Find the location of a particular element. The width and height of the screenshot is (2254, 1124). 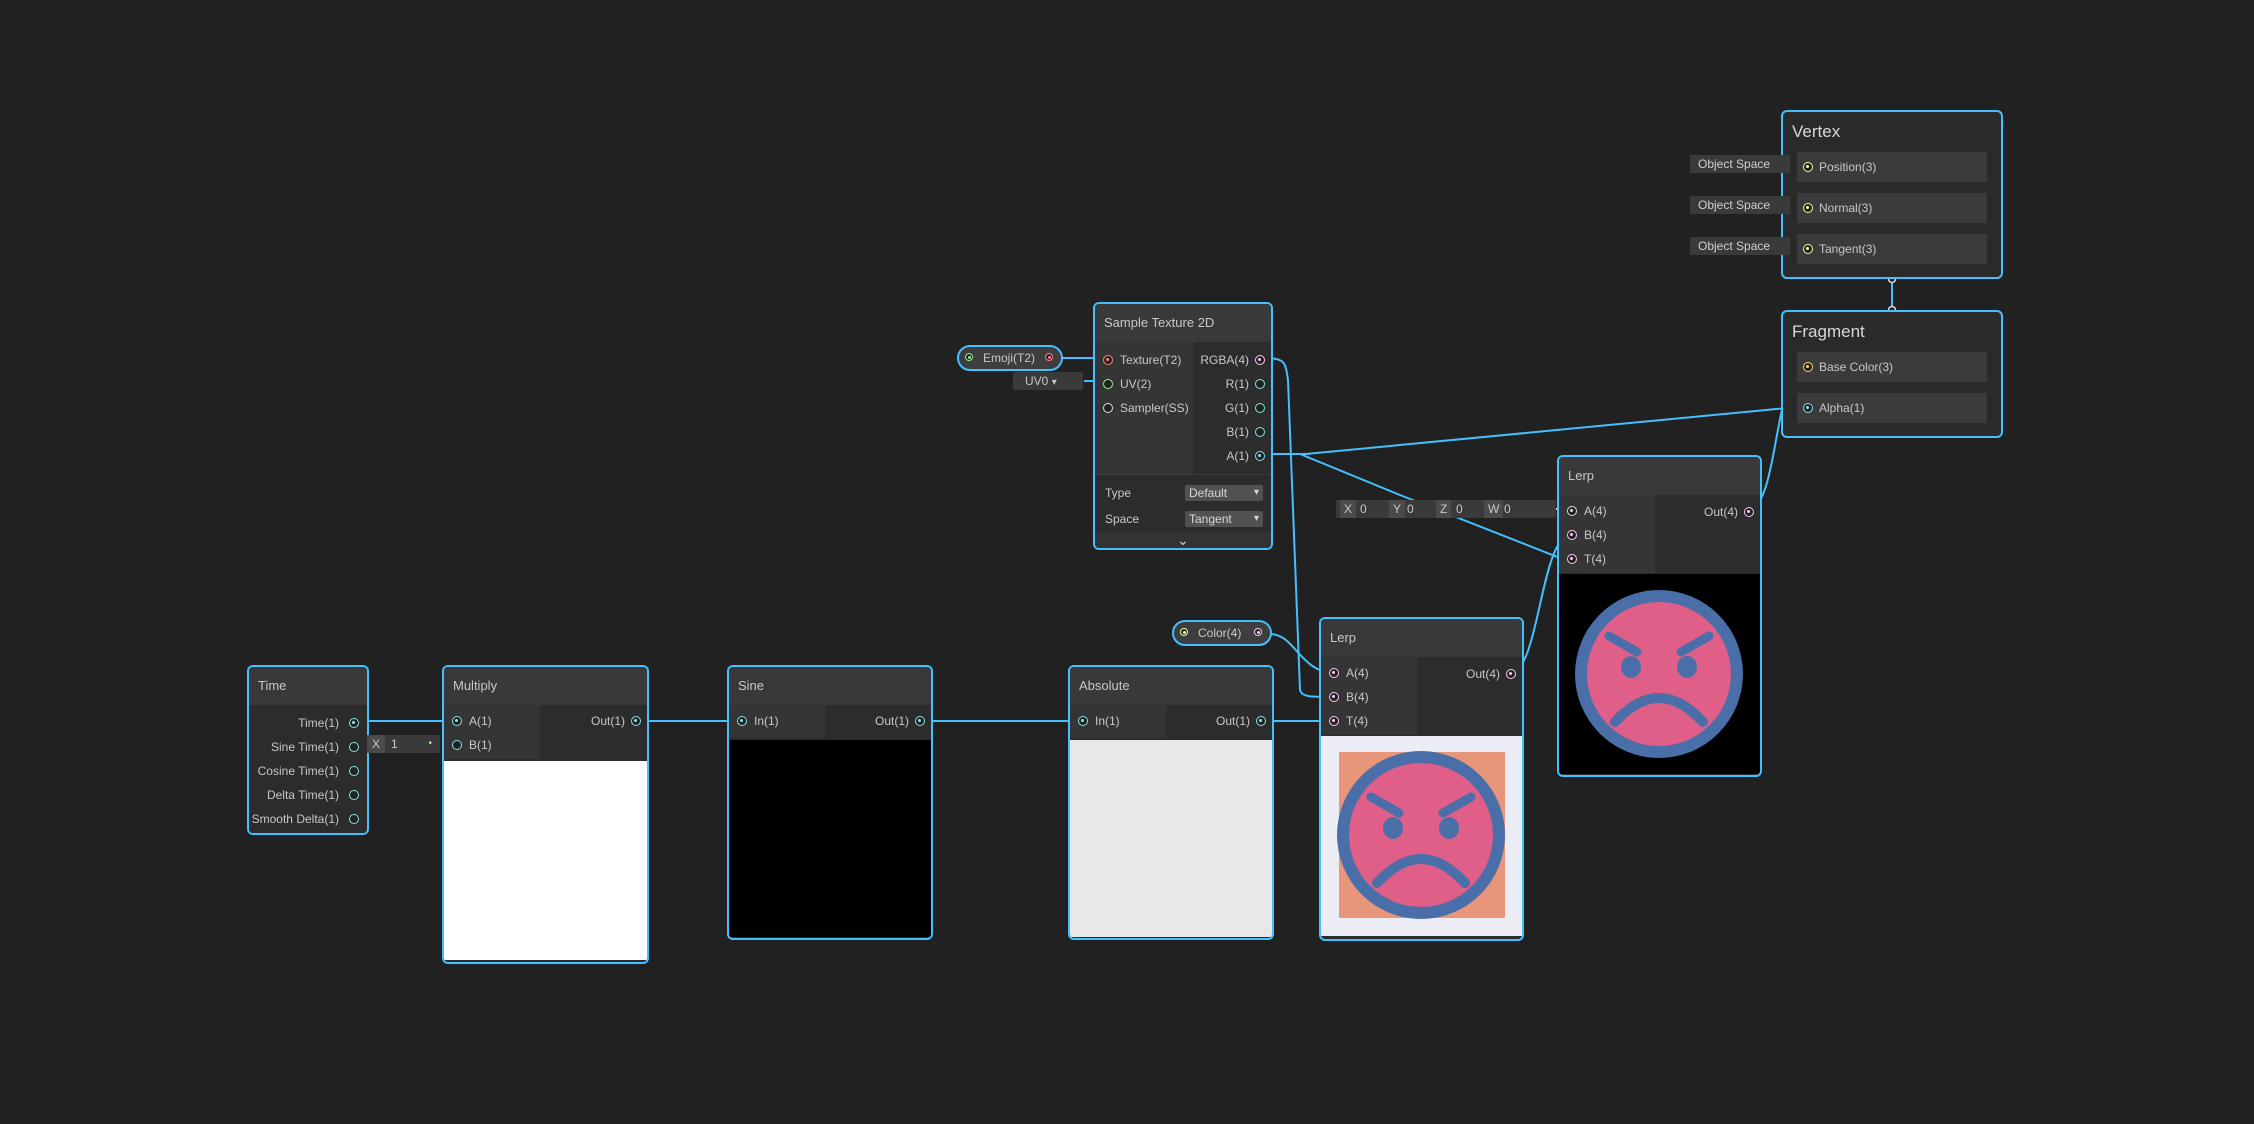

emoji-property-pill: Emoji(T2) is located at coordinates (1010, 358).